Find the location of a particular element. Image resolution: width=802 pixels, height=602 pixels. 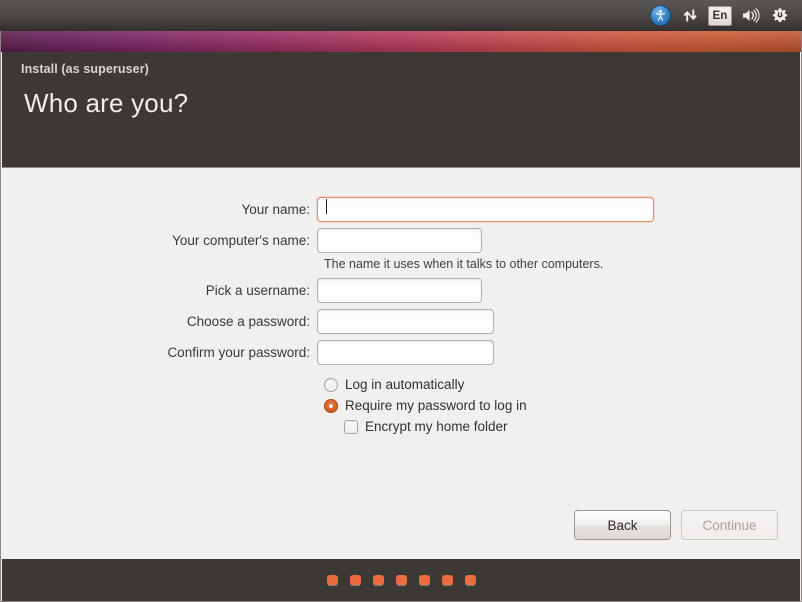

navigation-button-bar: Back Continue is located at coordinates (676, 525).